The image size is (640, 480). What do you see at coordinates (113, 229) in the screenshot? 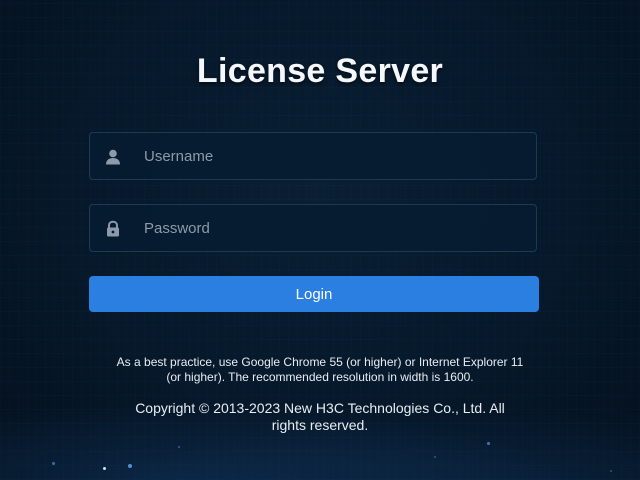
I see `lock-icon` at bounding box center [113, 229].